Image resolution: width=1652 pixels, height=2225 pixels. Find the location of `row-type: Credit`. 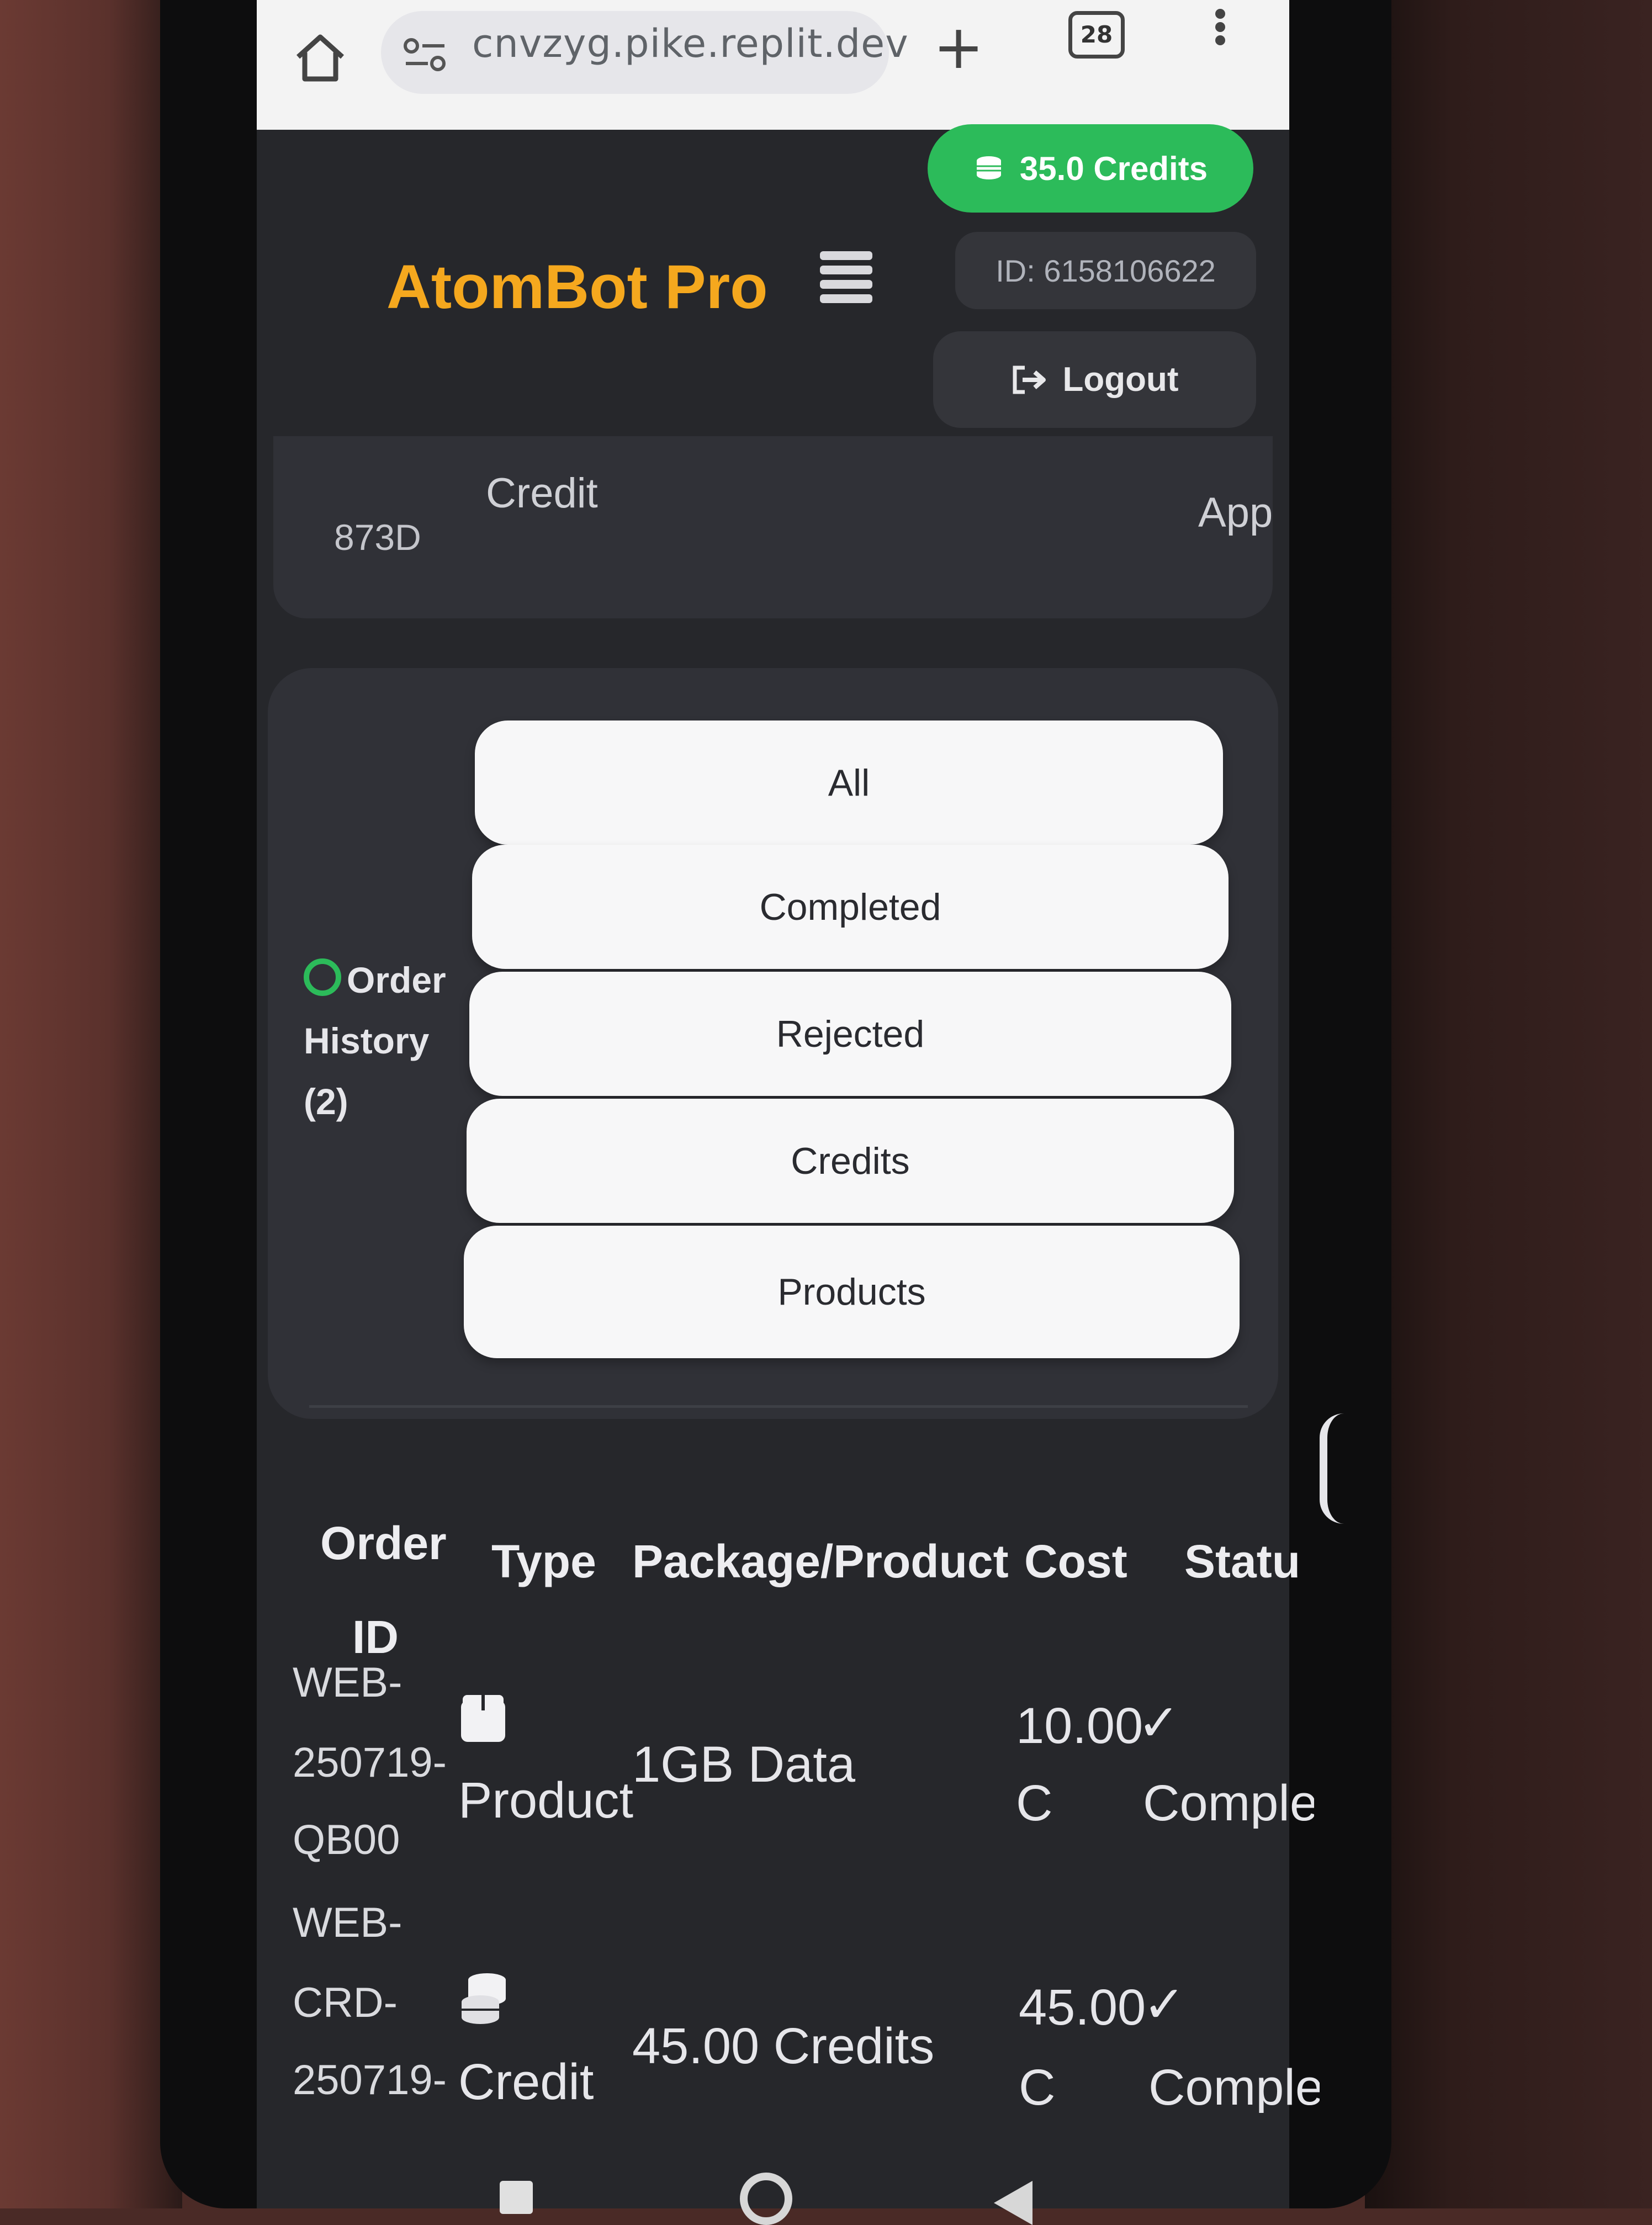

row-type: Credit is located at coordinates (526, 2082).